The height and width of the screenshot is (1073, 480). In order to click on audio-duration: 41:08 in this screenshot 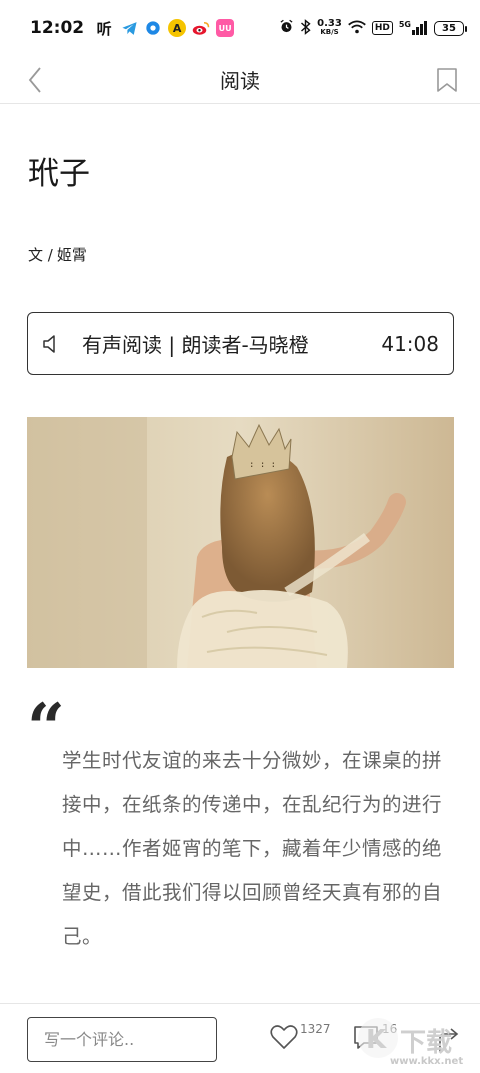, I will do `click(410, 343)`.